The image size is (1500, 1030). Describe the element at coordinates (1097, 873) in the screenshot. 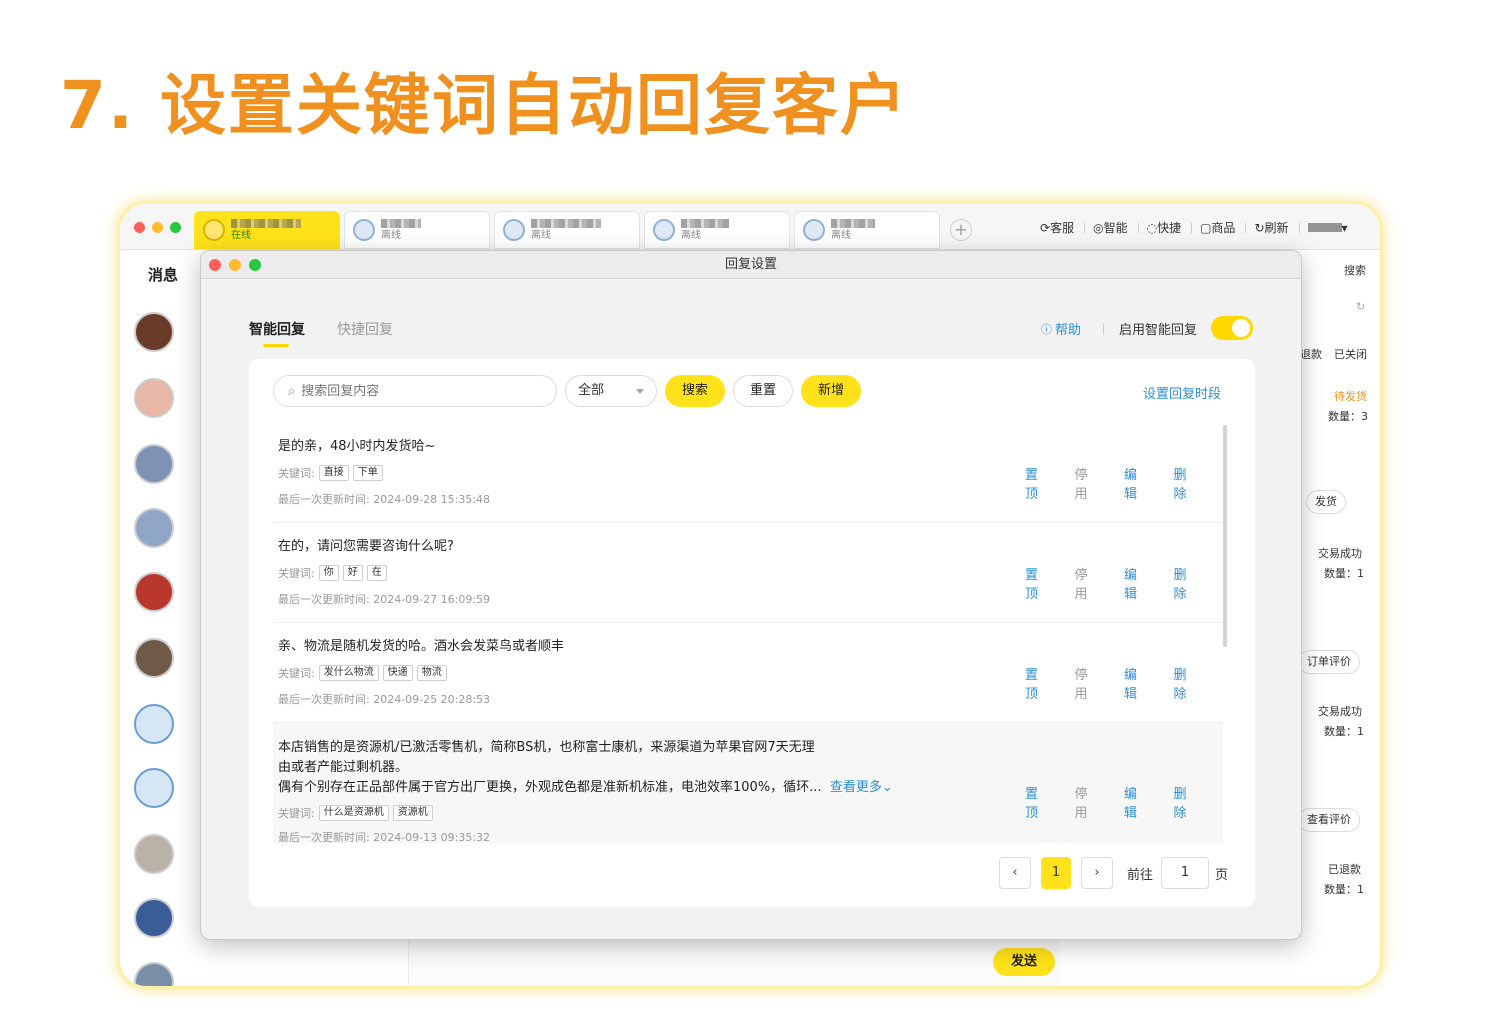

I see `next-page-button: ›` at that location.